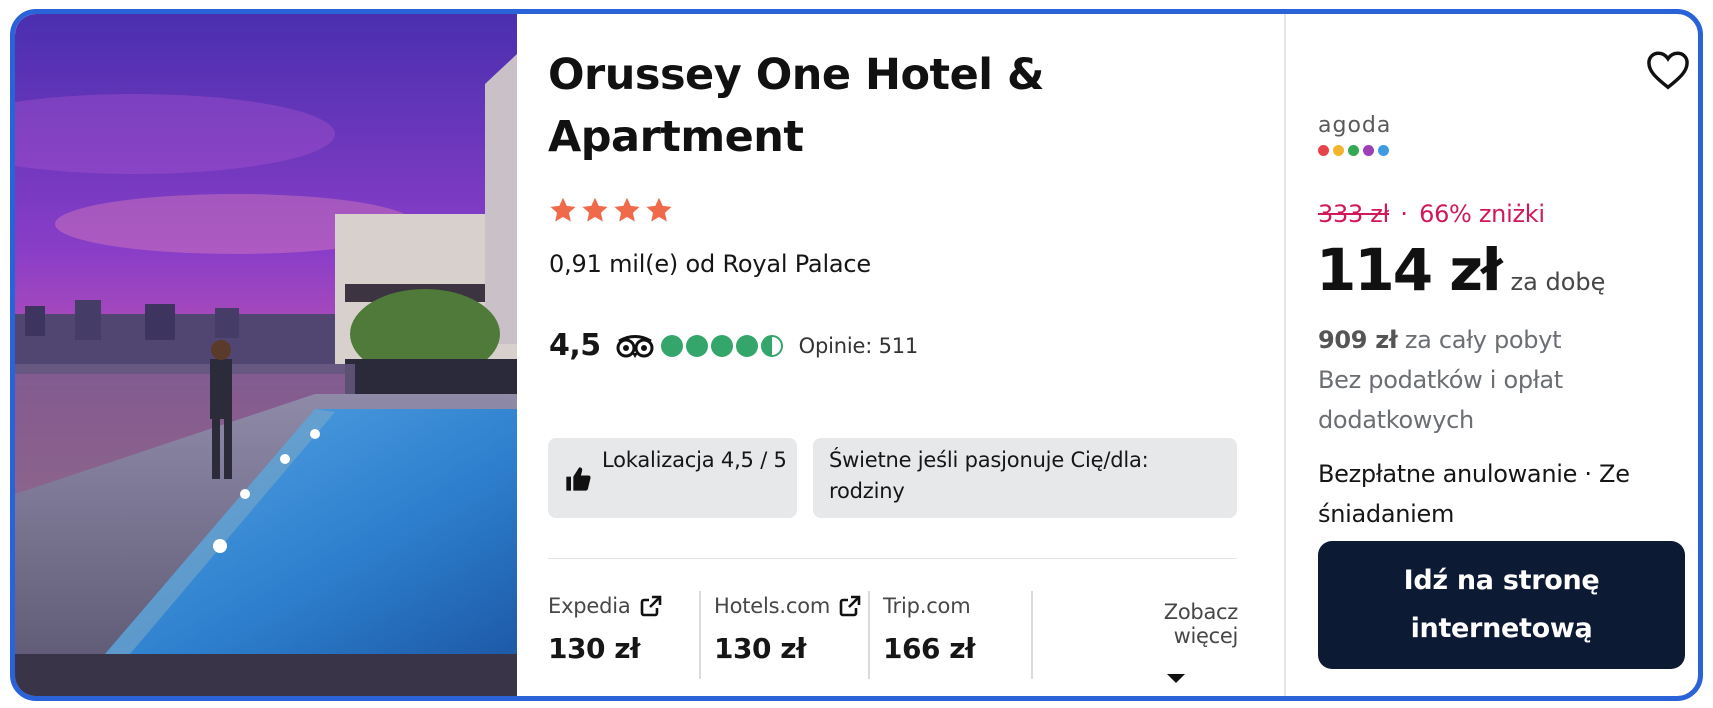  Describe the element at coordinates (1201, 624) in the screenshot. I see `see-more-label: Zobacz więcej` at that location.